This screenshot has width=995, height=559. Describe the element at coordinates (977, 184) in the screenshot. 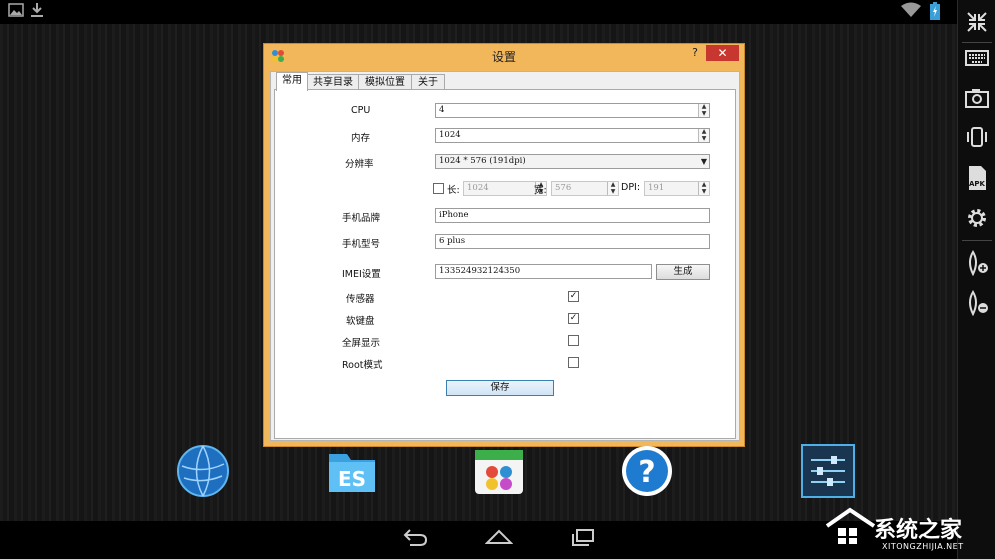

I see `svg-text: APK` at that location.